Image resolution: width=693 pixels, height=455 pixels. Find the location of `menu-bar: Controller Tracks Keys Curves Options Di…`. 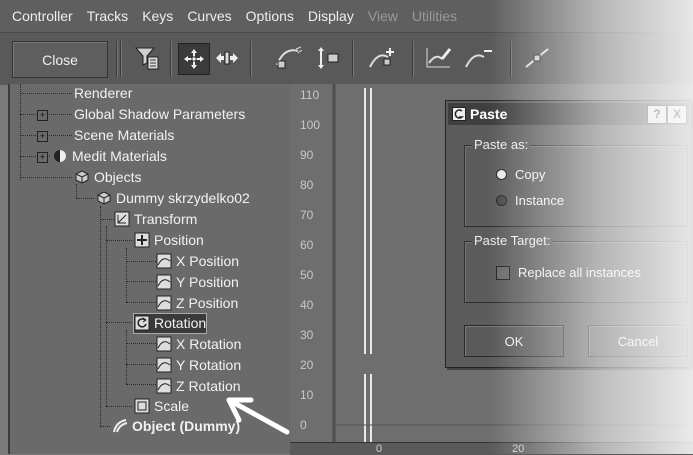

menu-bar: Controller Tracks Keys Curves Options Di… is located at coordinates (346, 16).